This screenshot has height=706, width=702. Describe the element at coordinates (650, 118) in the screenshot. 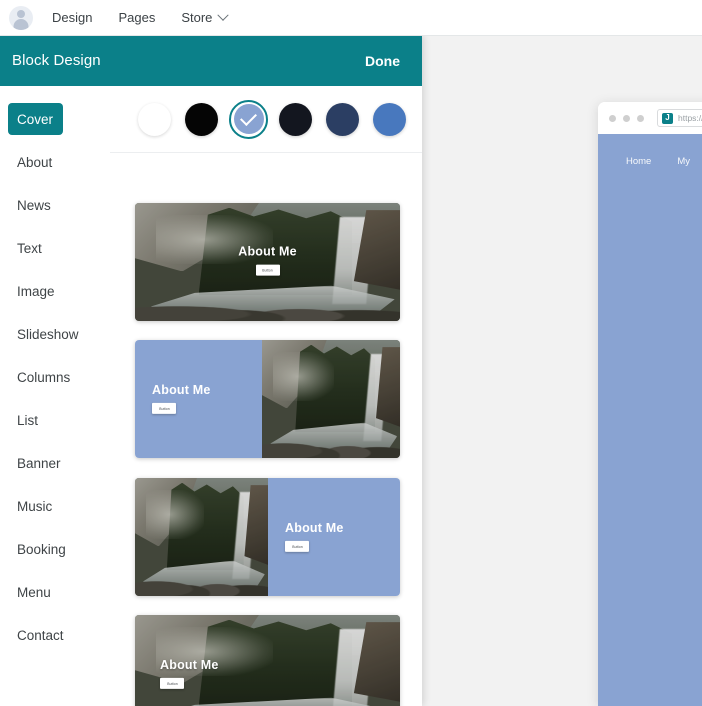

I see `browser-toolbar: J https://w` at that location.